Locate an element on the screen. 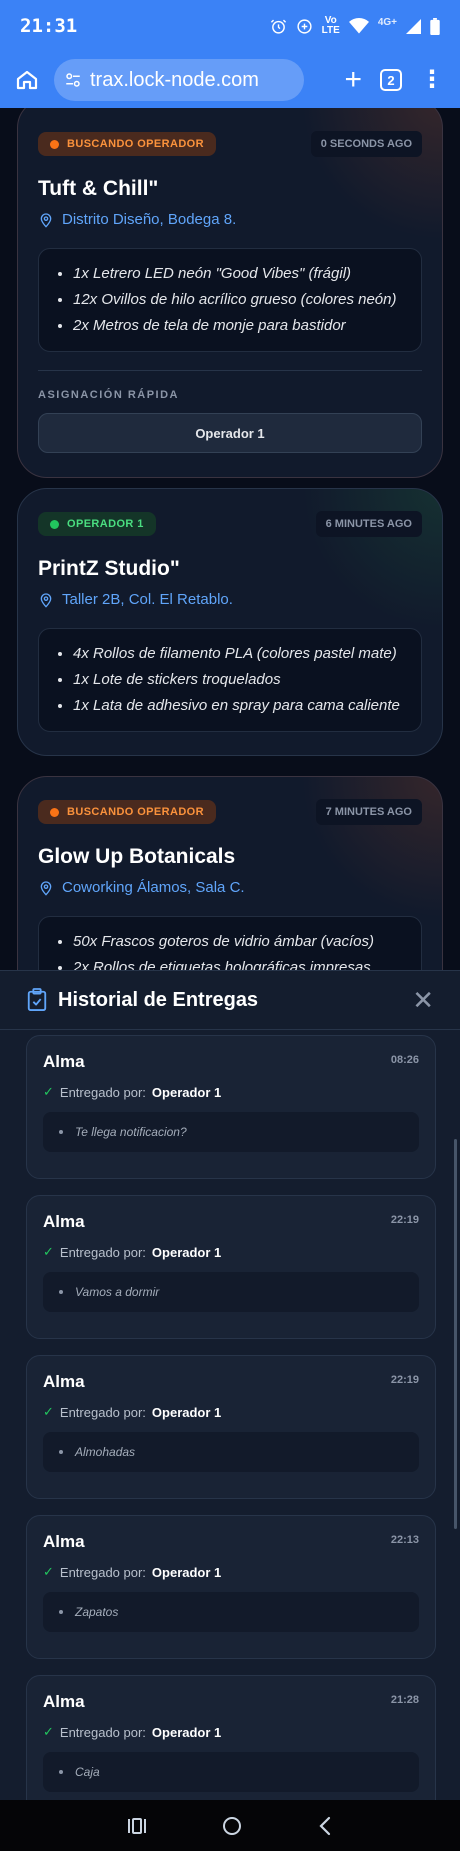 This screenshot has height=1851, width=460. assign-operator-button: Operador 1 is located at coordinates (230, 433).